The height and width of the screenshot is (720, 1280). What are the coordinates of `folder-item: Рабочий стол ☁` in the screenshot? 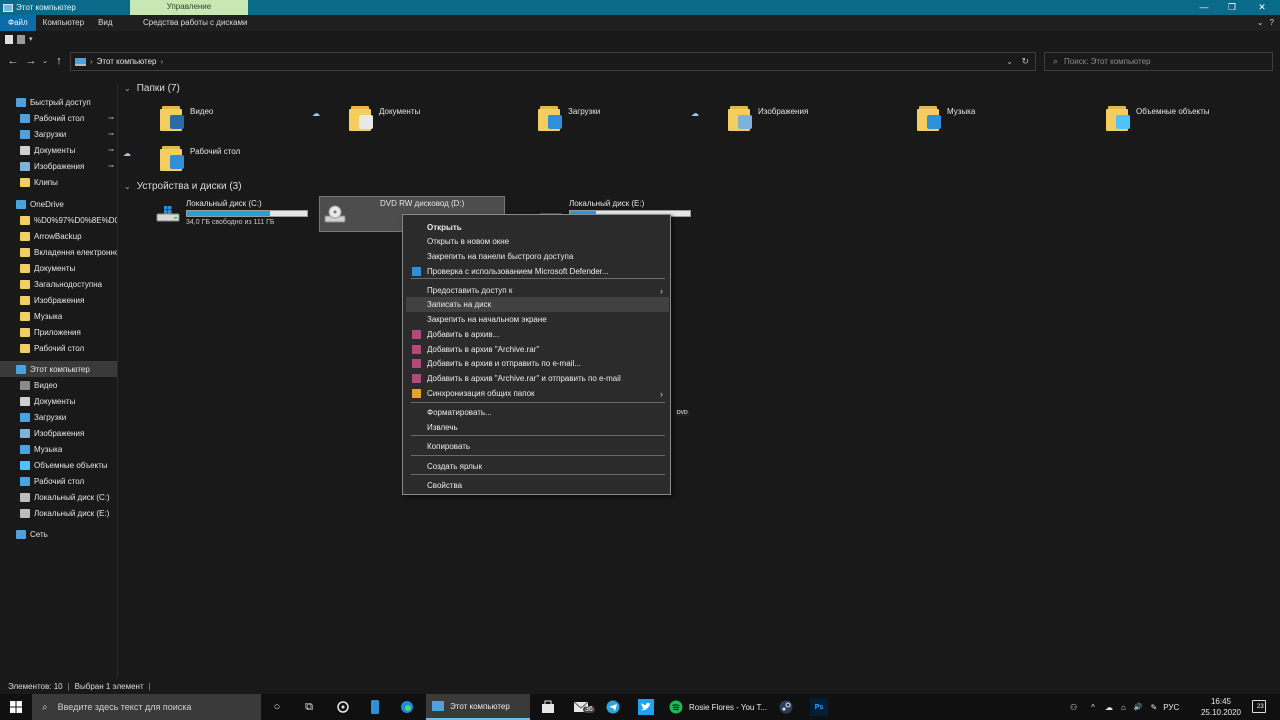 It's located at (221, 161).